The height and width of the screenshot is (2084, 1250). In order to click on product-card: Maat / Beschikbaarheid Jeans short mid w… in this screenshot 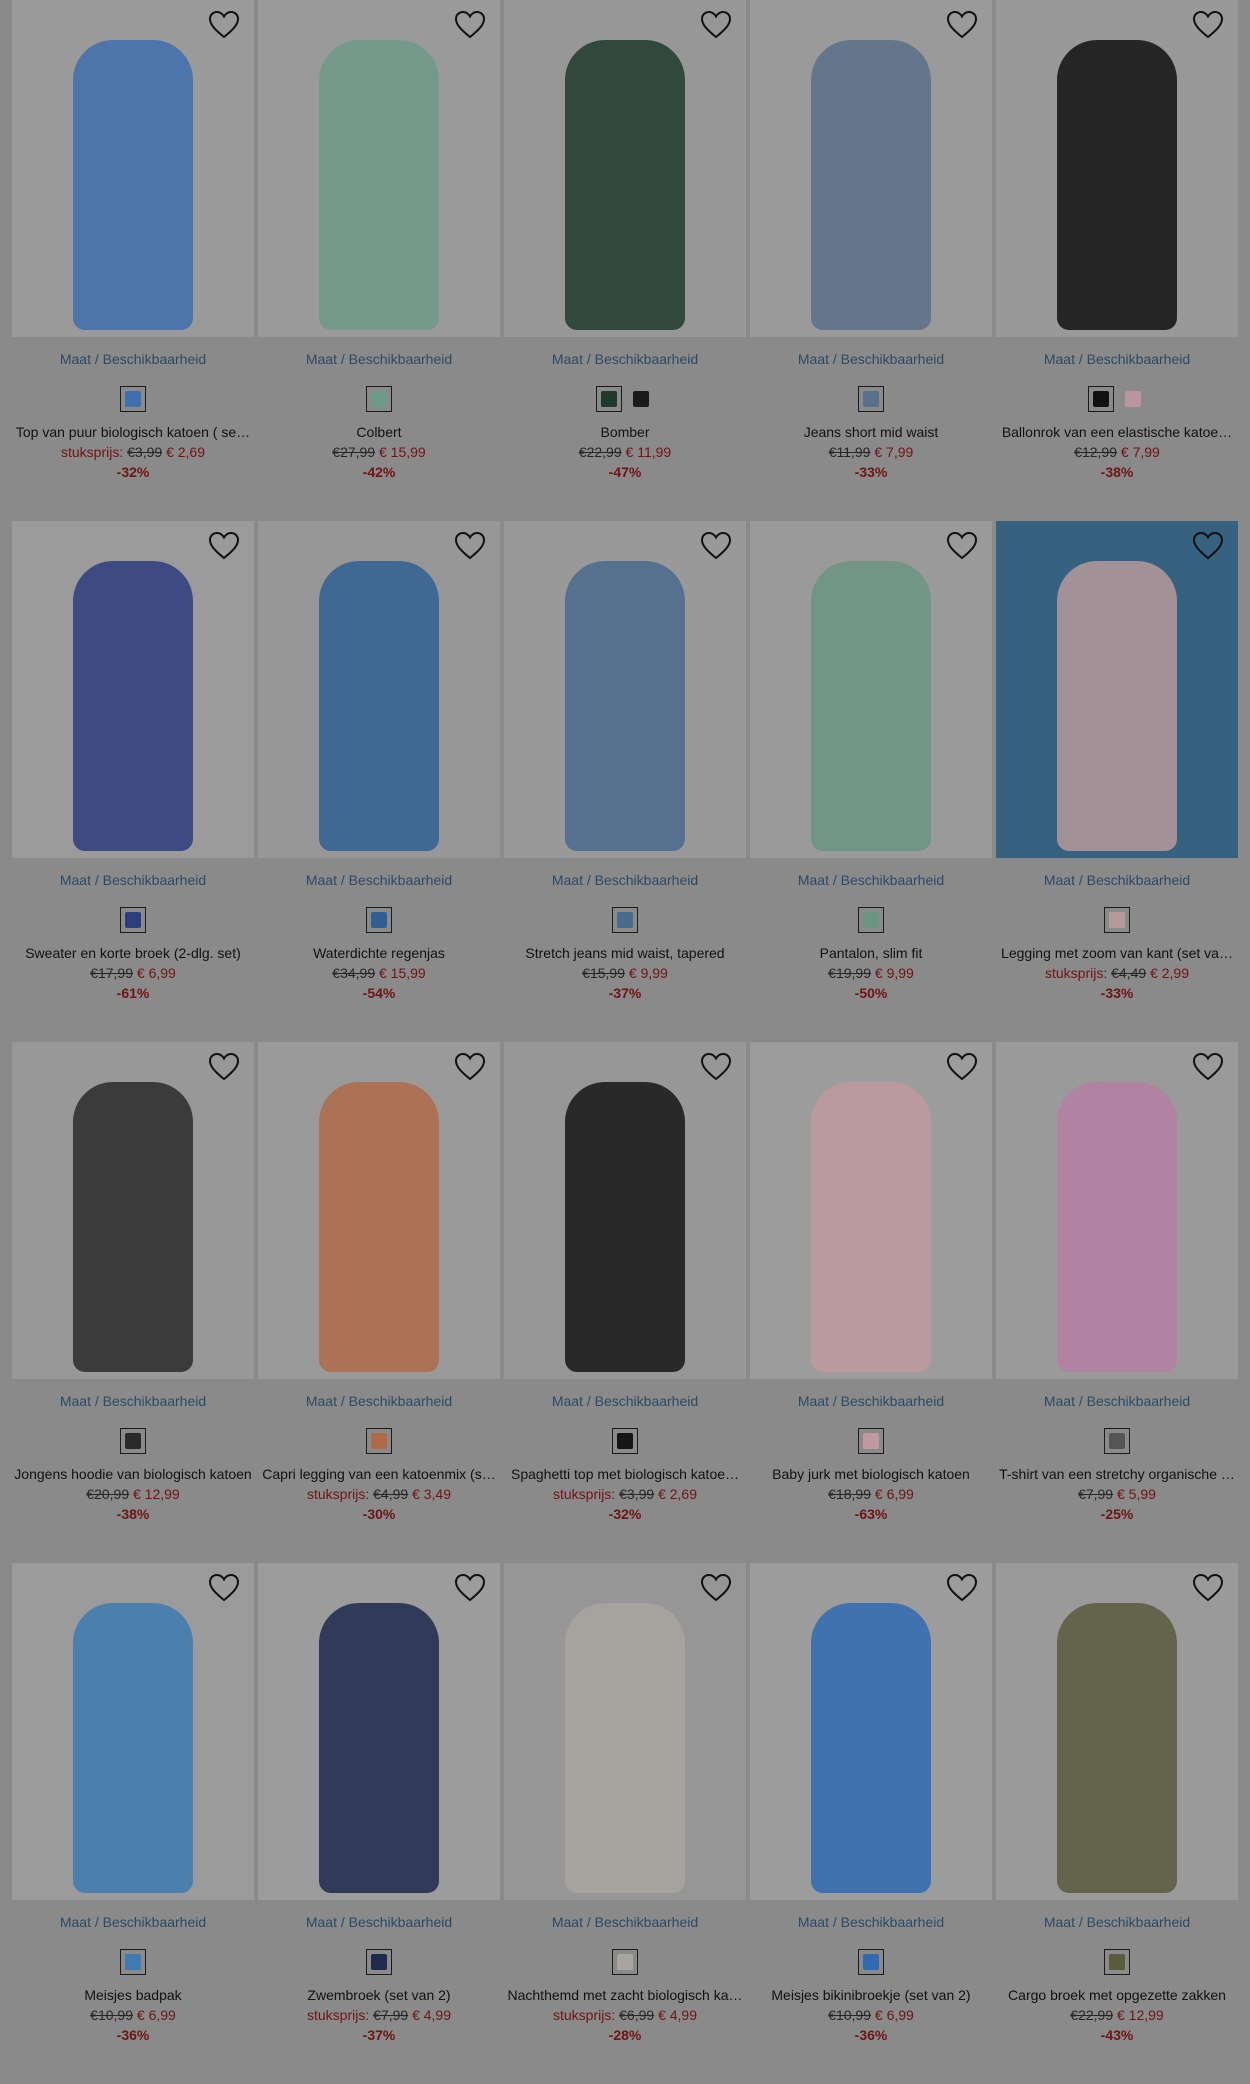, I will do `click(871, 260)`.